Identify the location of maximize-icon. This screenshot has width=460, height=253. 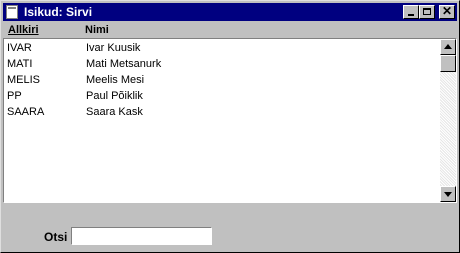
(427, 11).